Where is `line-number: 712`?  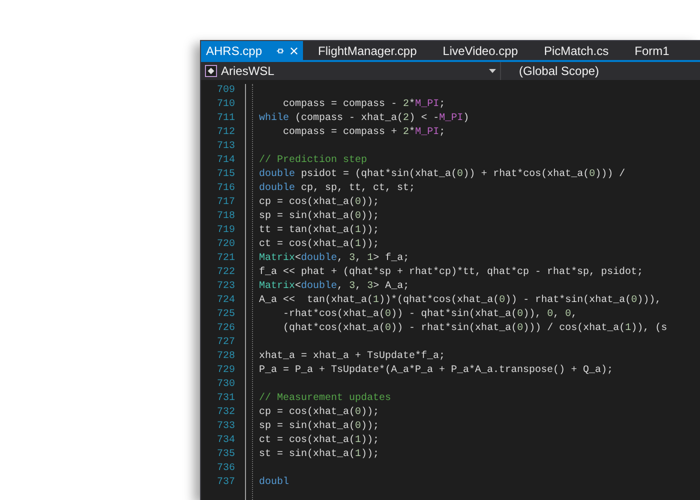 line-number: 712 is located at coordinates (226, 133).